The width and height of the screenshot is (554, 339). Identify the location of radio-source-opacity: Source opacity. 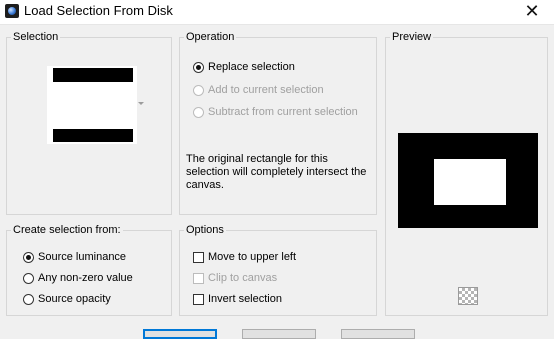
(67, 299).